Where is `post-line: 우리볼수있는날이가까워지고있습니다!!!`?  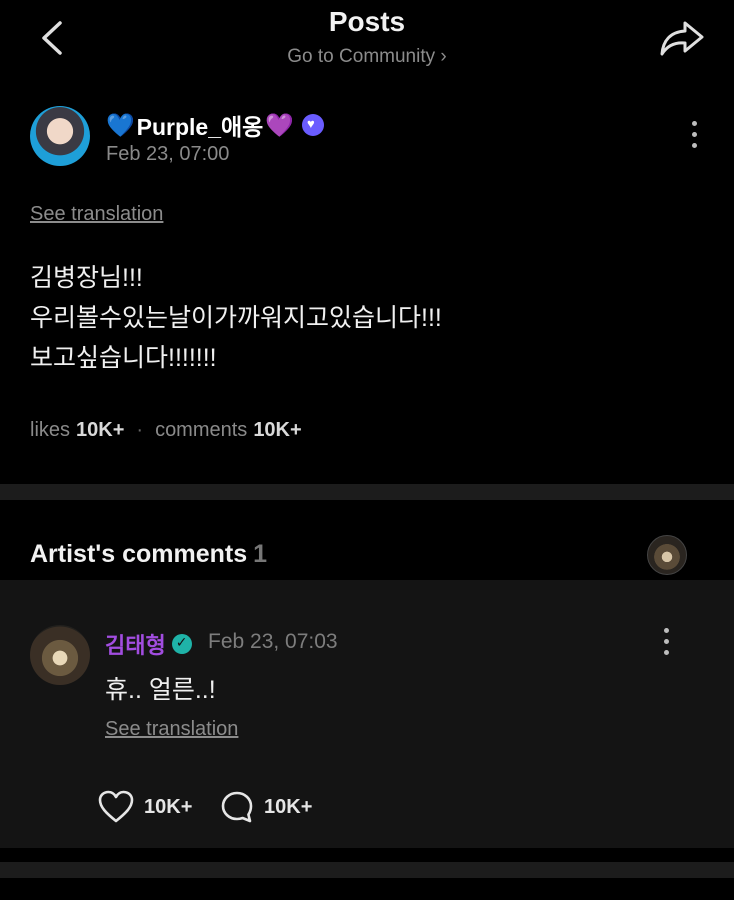
post-line: 우리볼수있는날이가까워지고있습니다!!! is located at coordinates (236, 318).